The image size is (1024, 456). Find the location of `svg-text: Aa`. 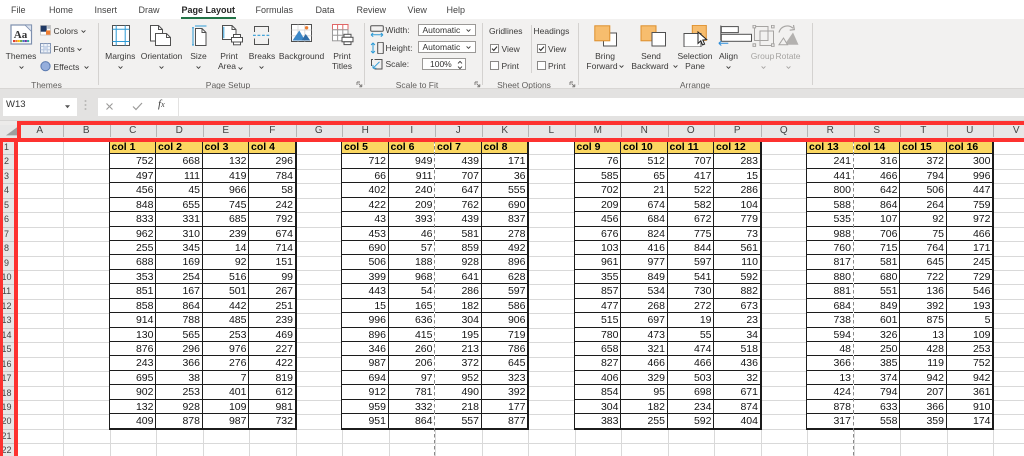

svg-text: Aa is located at coordinates (20, 35).